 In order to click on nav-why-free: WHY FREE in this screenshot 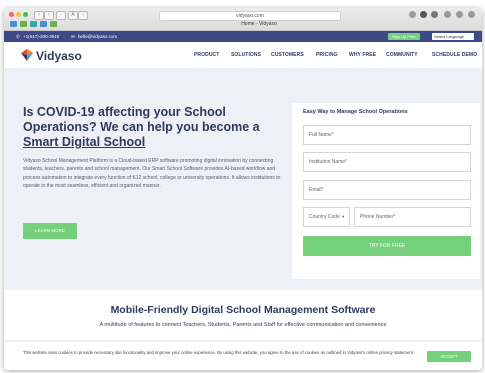, I will do `click(362, 55)`.